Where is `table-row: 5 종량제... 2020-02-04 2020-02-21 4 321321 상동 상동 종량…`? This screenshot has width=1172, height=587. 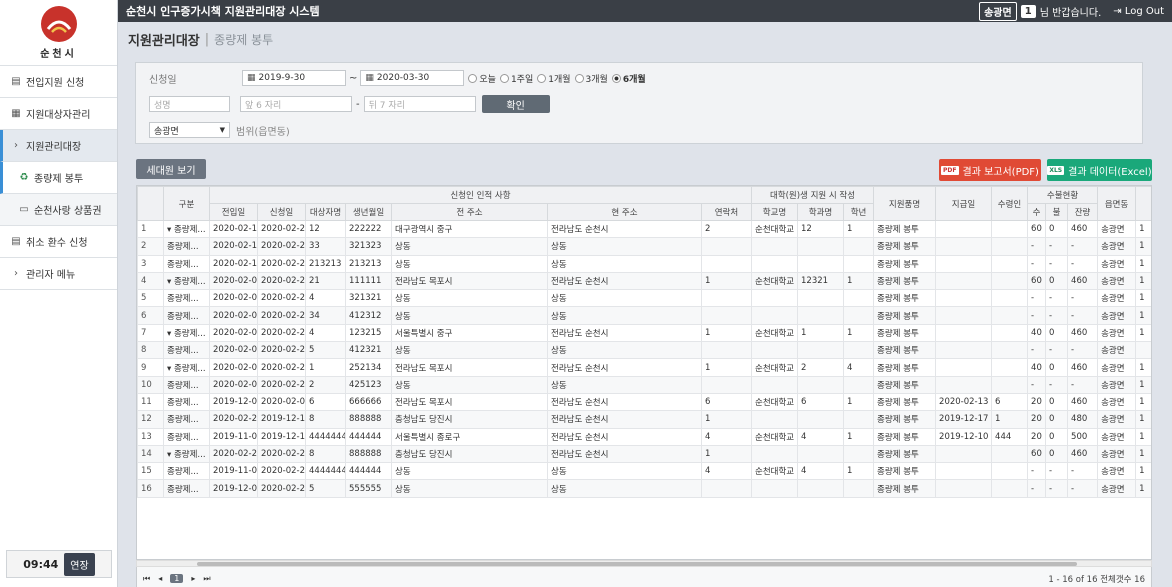
table-row: 5 종량제... 2020-02-04 2020-02-21 4 321321 상동 상동 종량… is located at coordinates (644, 298).